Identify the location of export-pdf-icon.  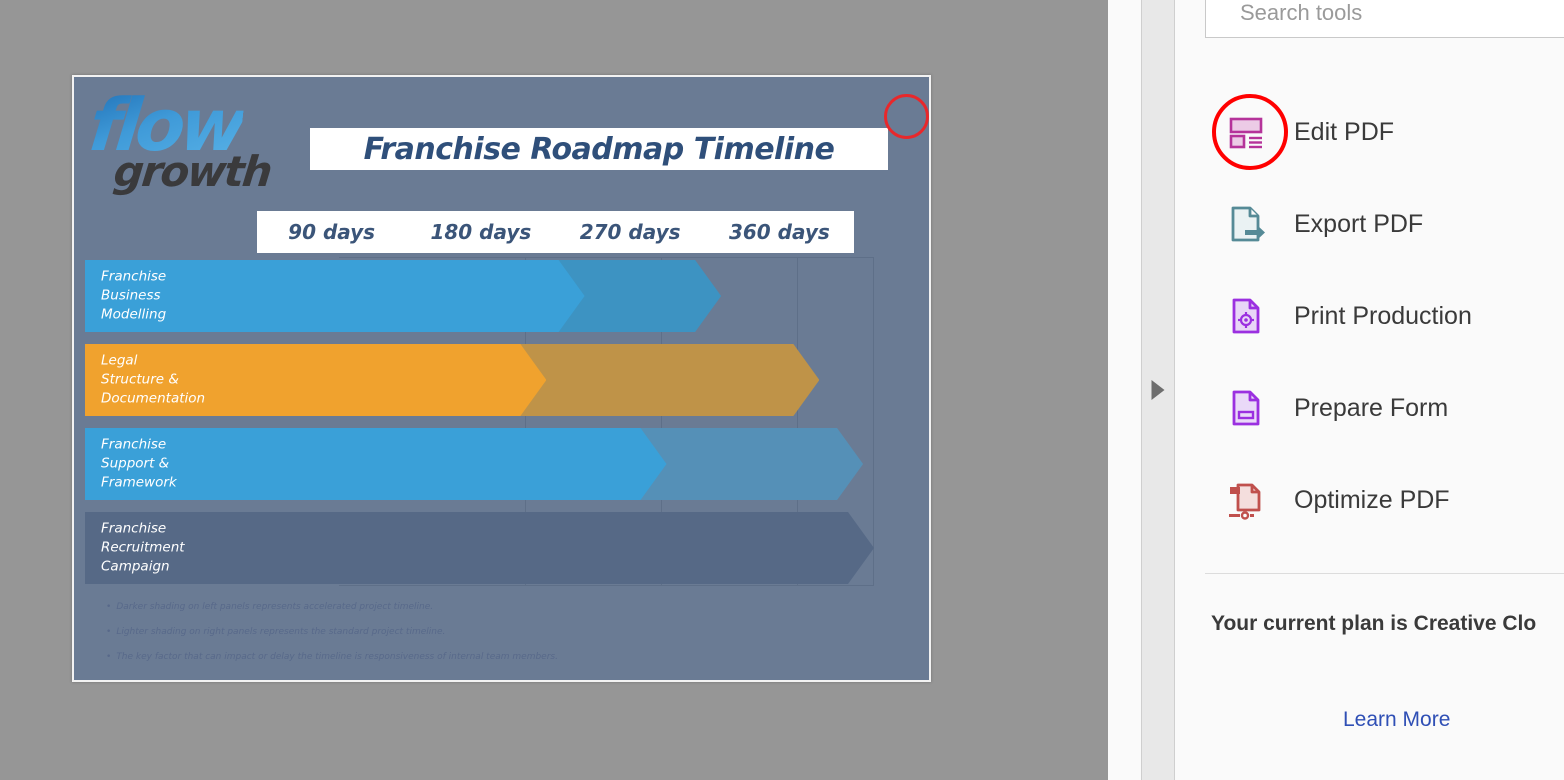
(1246, 224).